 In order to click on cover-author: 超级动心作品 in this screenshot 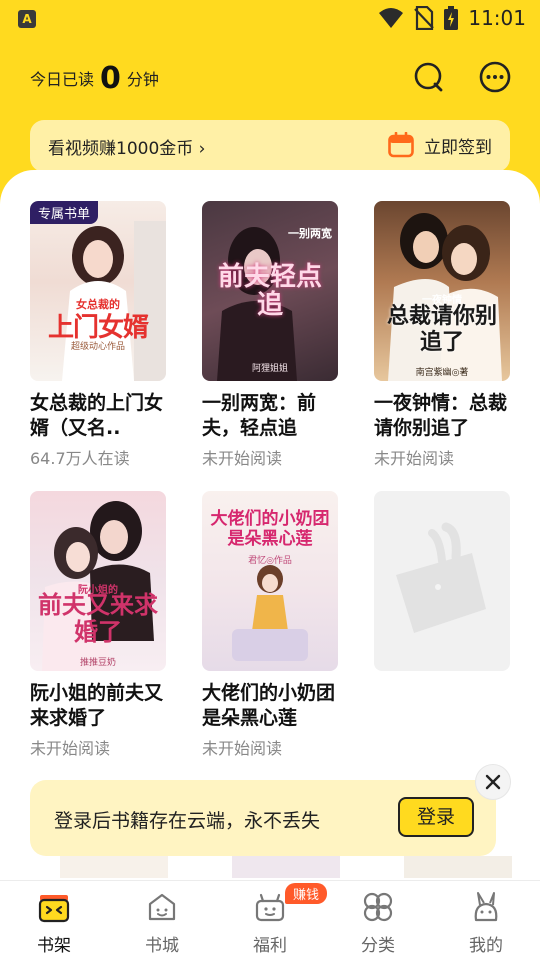, I will do `click(97, 347)`.